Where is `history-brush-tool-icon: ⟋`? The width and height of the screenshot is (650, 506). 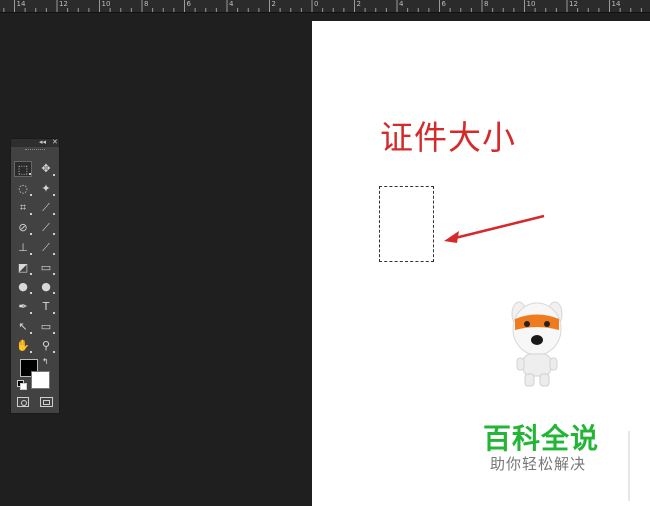
history-brush-tool-icon: ⟋ is located at coordinates (46, 248).